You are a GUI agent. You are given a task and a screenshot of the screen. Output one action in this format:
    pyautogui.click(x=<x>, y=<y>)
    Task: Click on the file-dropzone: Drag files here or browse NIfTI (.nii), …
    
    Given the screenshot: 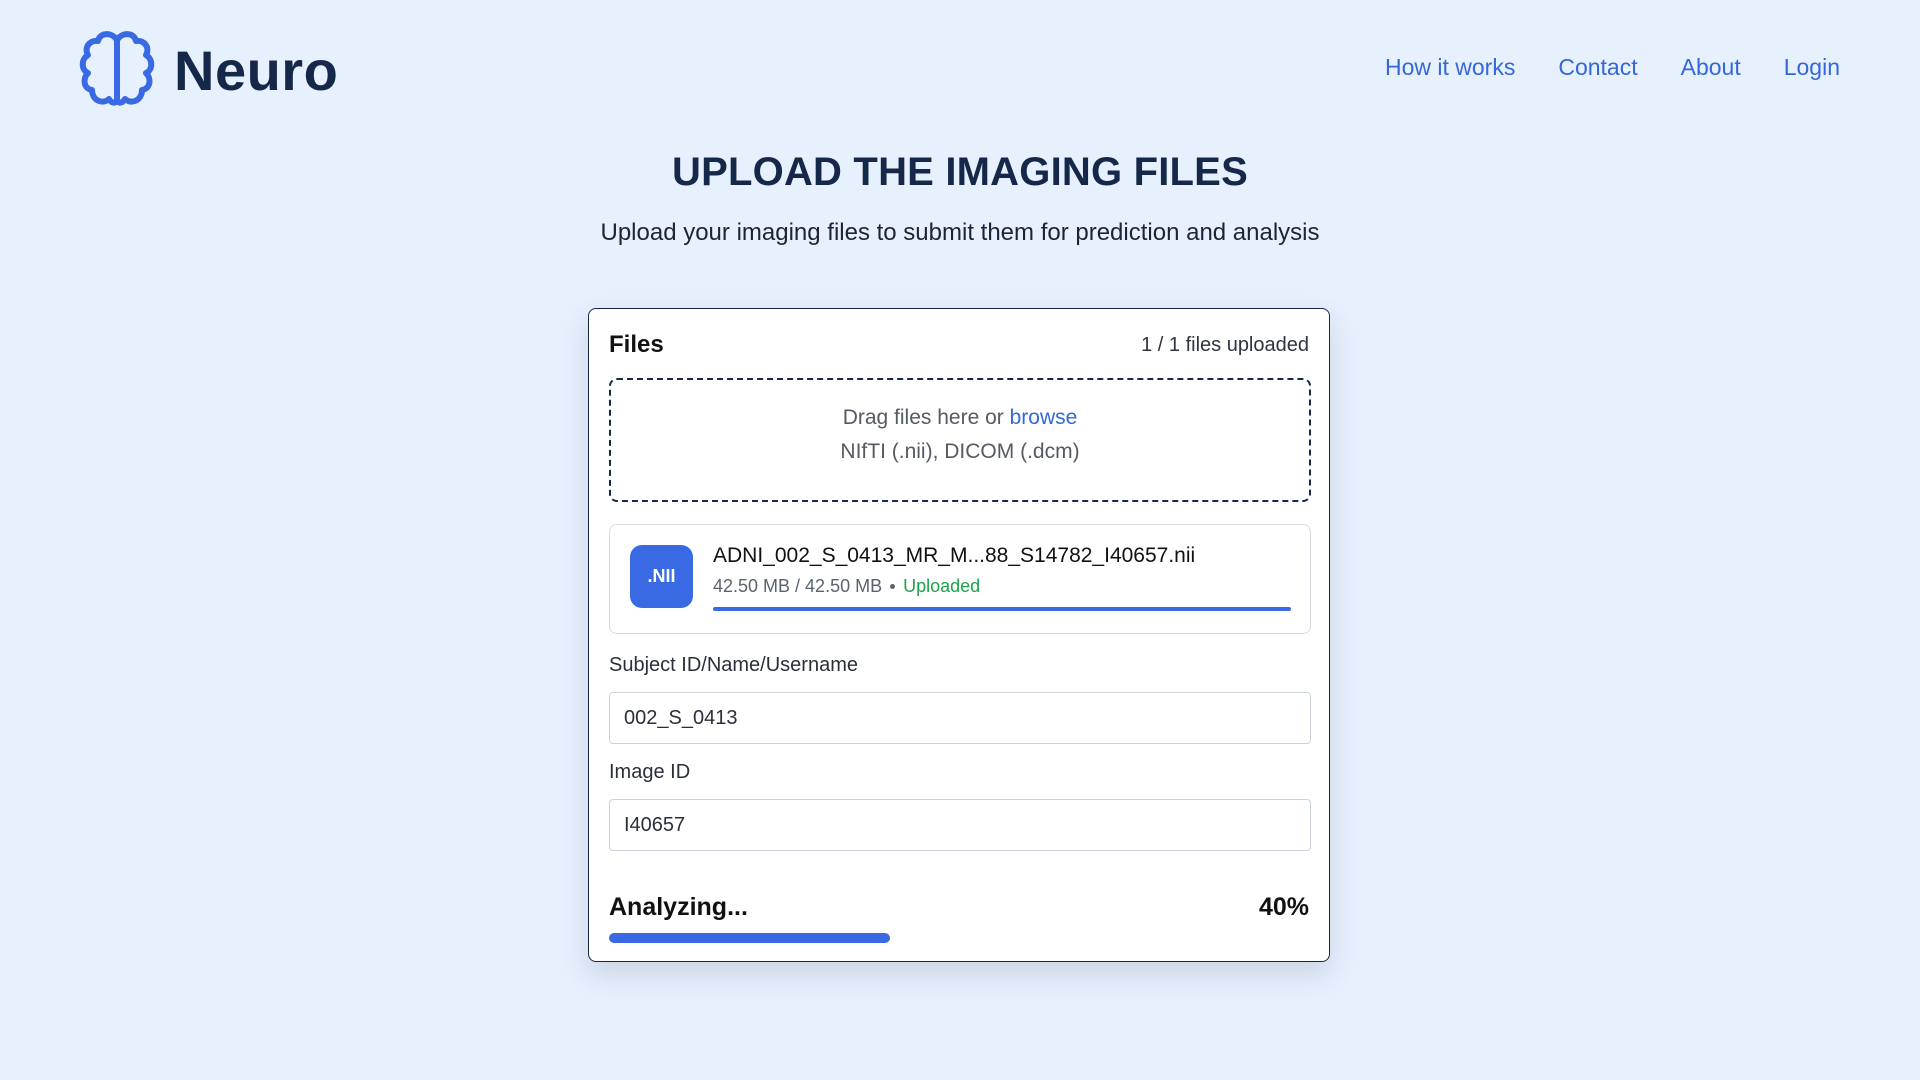 What is the action you would take?
    pyautogui.click(x=960, y=440)
    